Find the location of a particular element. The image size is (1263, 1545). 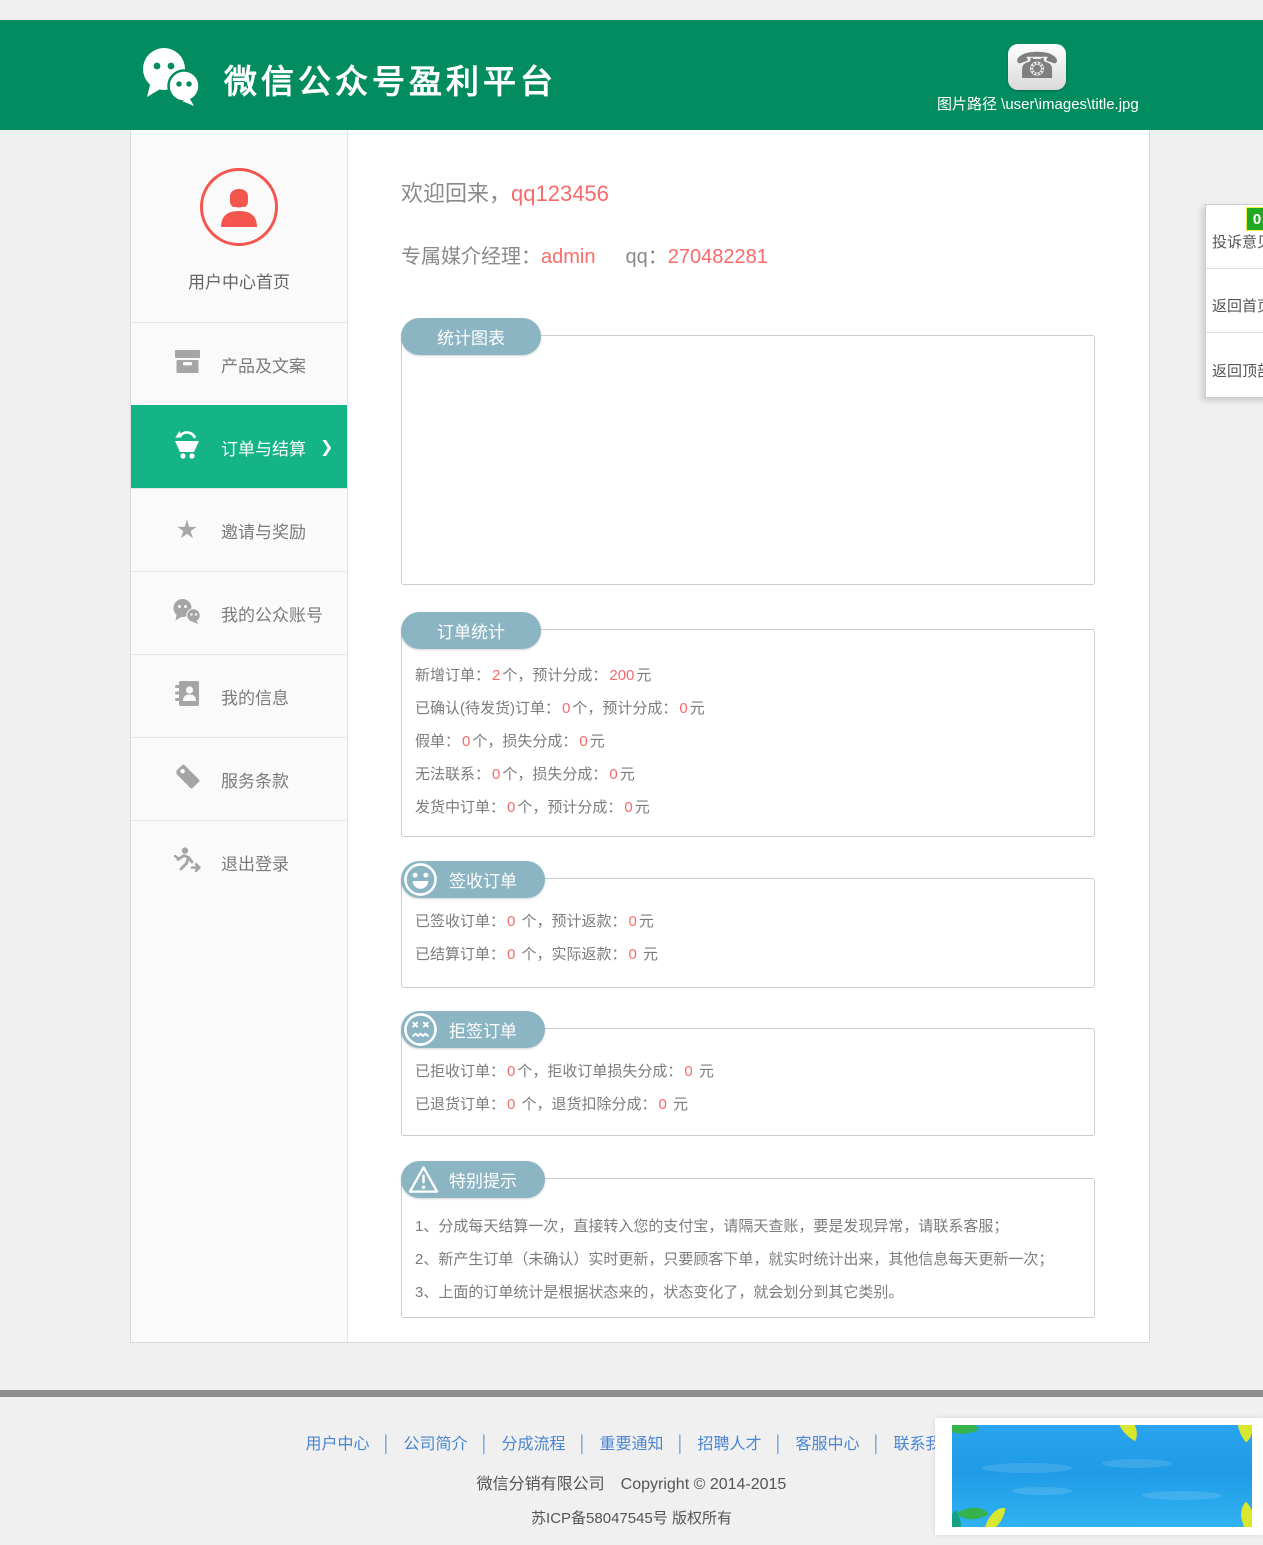

sidebar-item-label: 服务条款 is located at coordinates (255, 781).